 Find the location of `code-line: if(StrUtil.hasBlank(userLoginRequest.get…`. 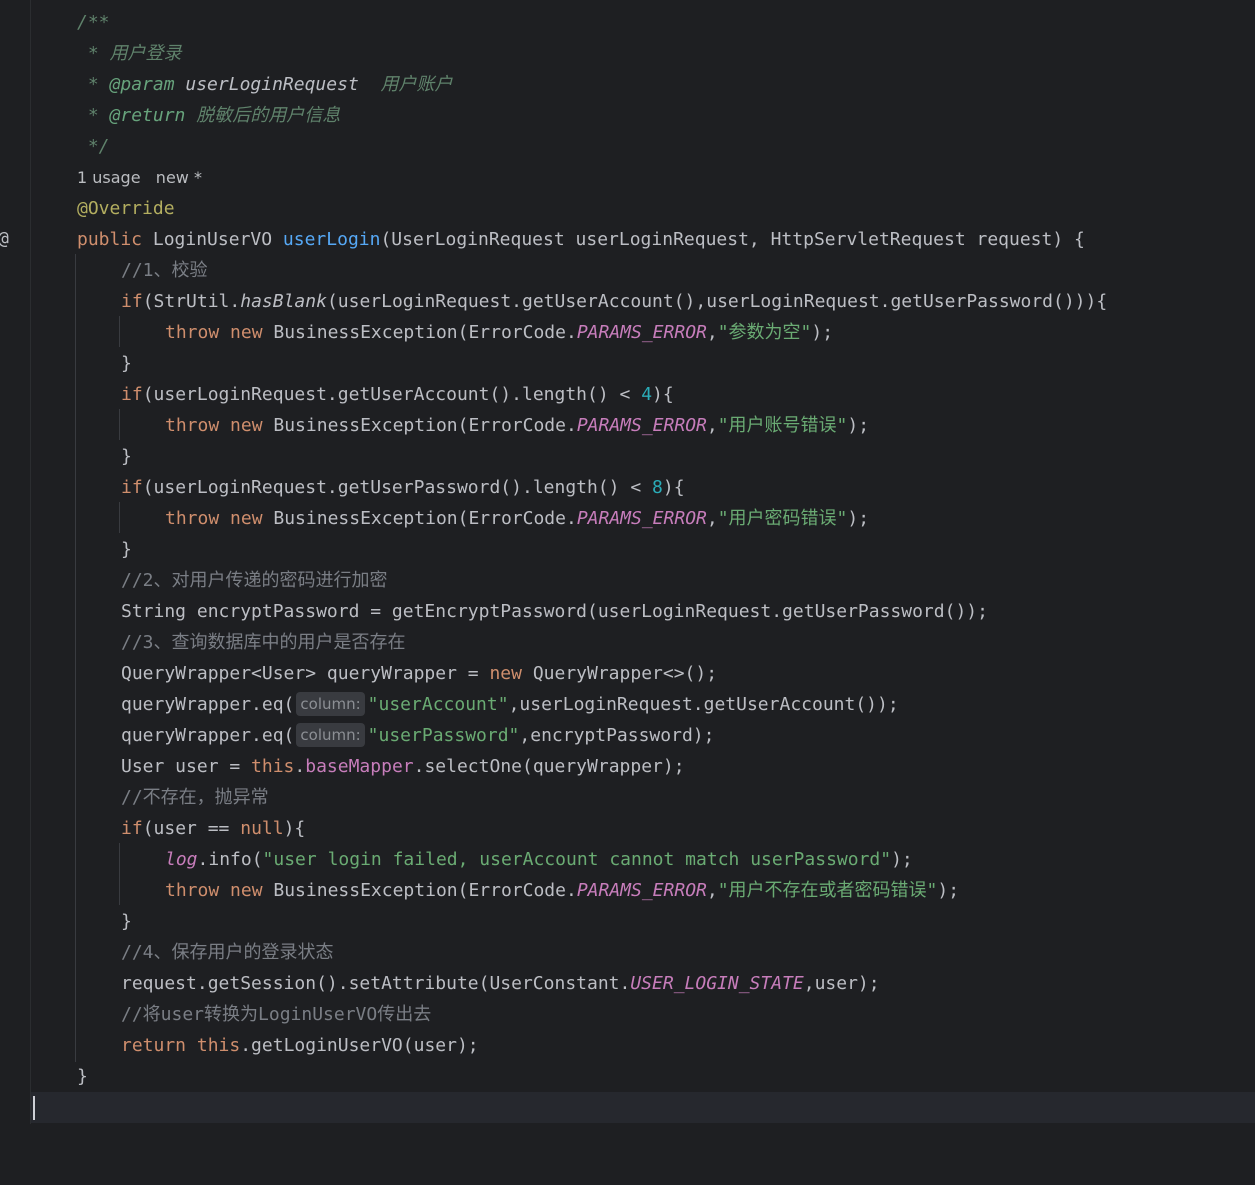

code-line: if(StrUtil.hasBlank(userLoginRequest.get… is located at coordinates (643, 301).